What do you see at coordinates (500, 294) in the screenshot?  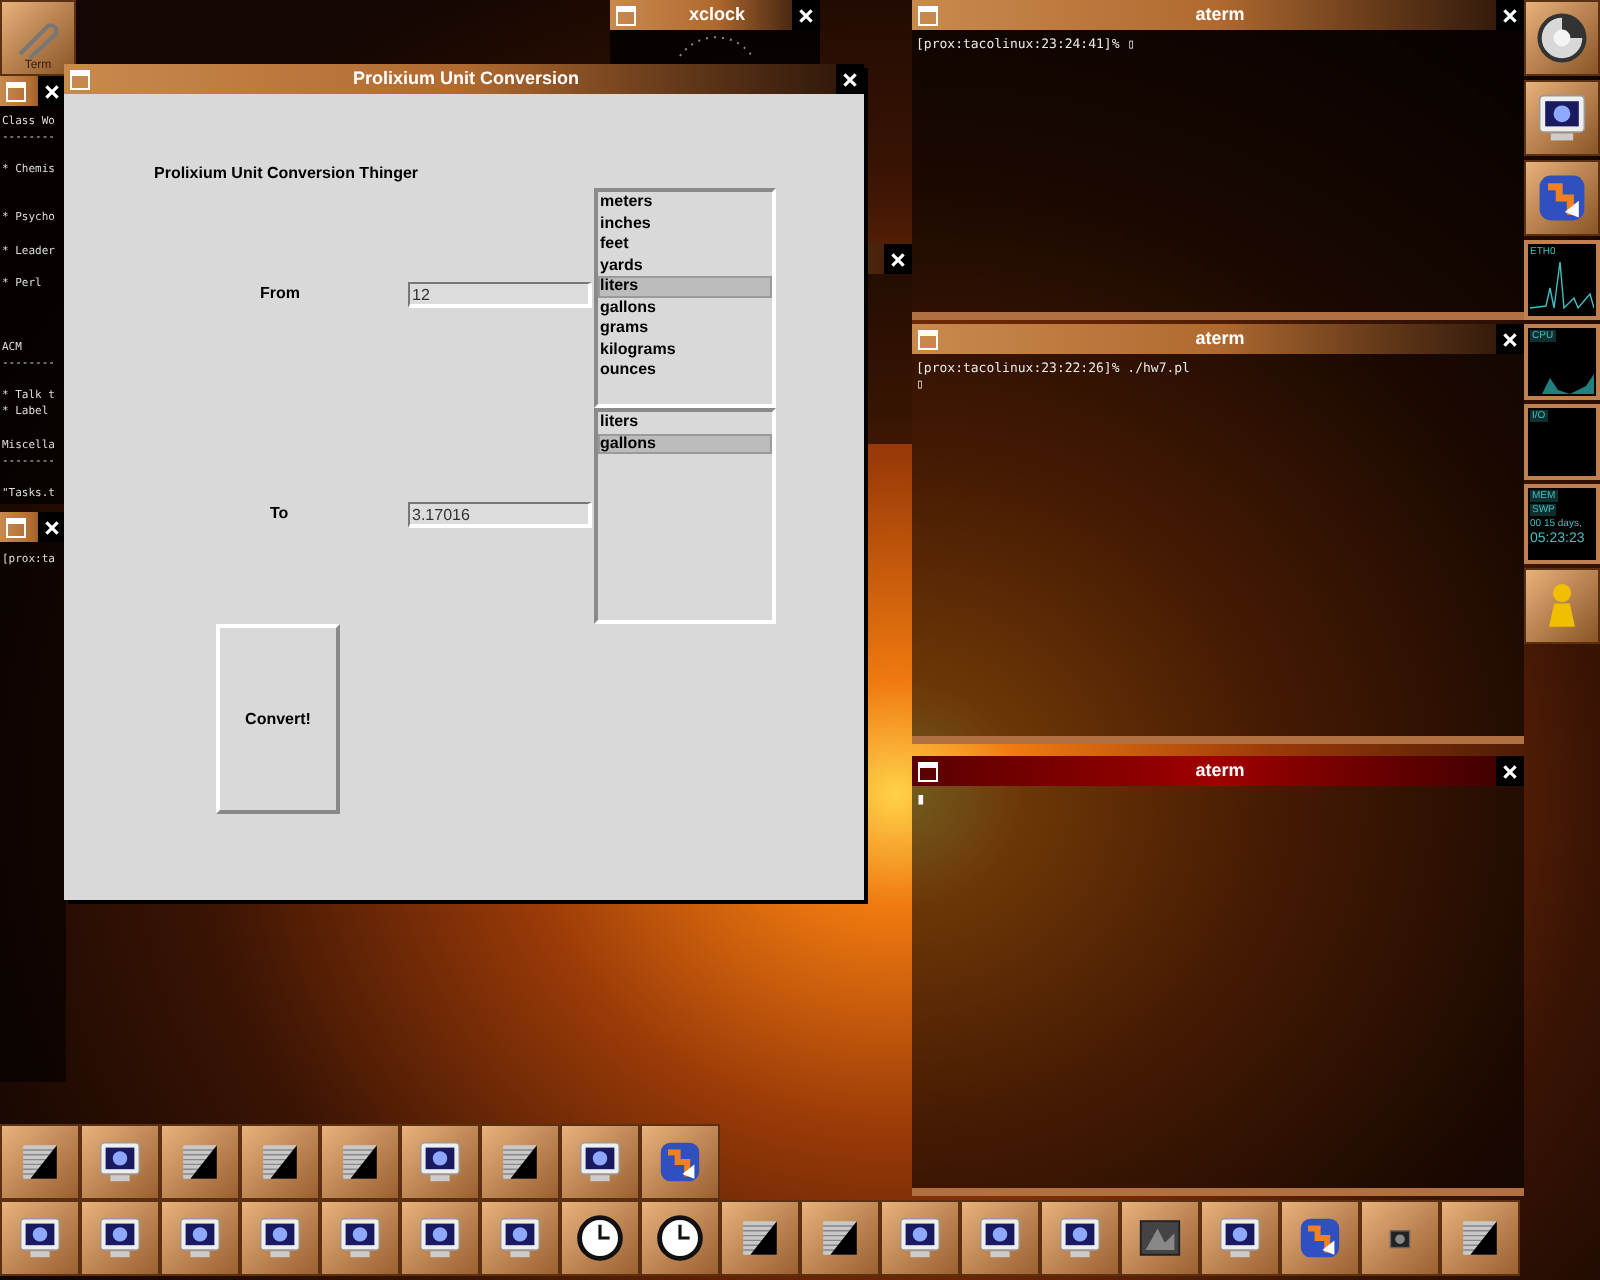 I see `input-field: 12` at bounding box center [500, 294].